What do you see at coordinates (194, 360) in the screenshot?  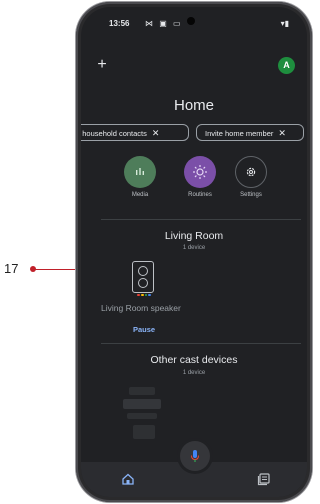 I see `other-cast-devices-title: Other cast devices` at bounding box center [194, 360].